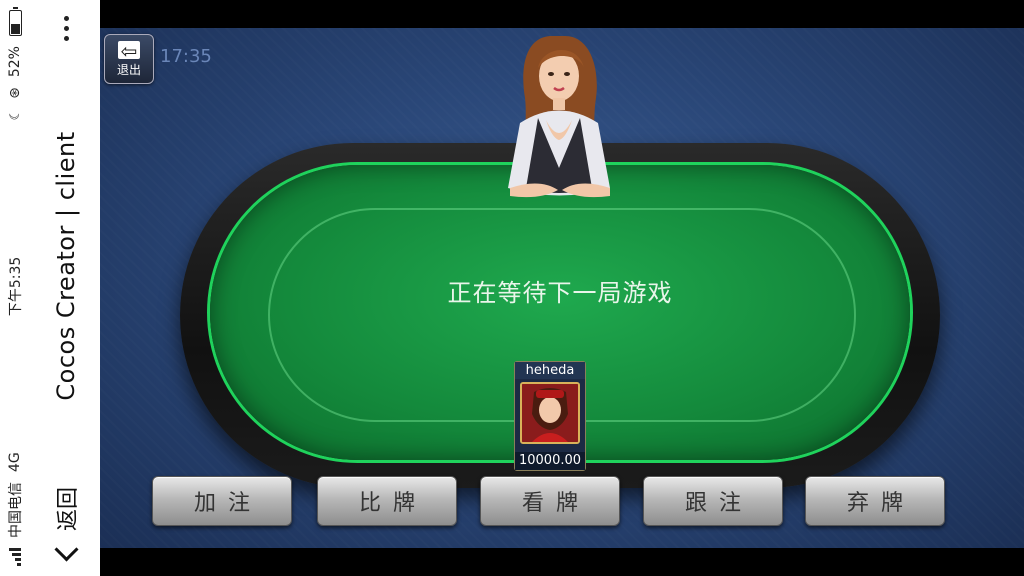 Image resolution: width=1024 pixels, height=576 pixels. Describe the element at coordinates (16, 510) in the screenshot. I see `carrier-label: 中国电信` at that location.